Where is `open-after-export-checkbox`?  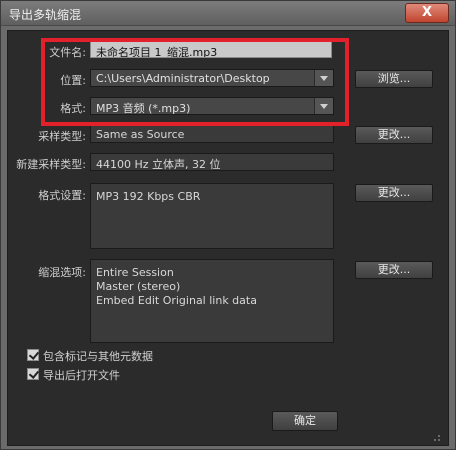
open-after-export-checkbox is located at coordinates (33, 374).